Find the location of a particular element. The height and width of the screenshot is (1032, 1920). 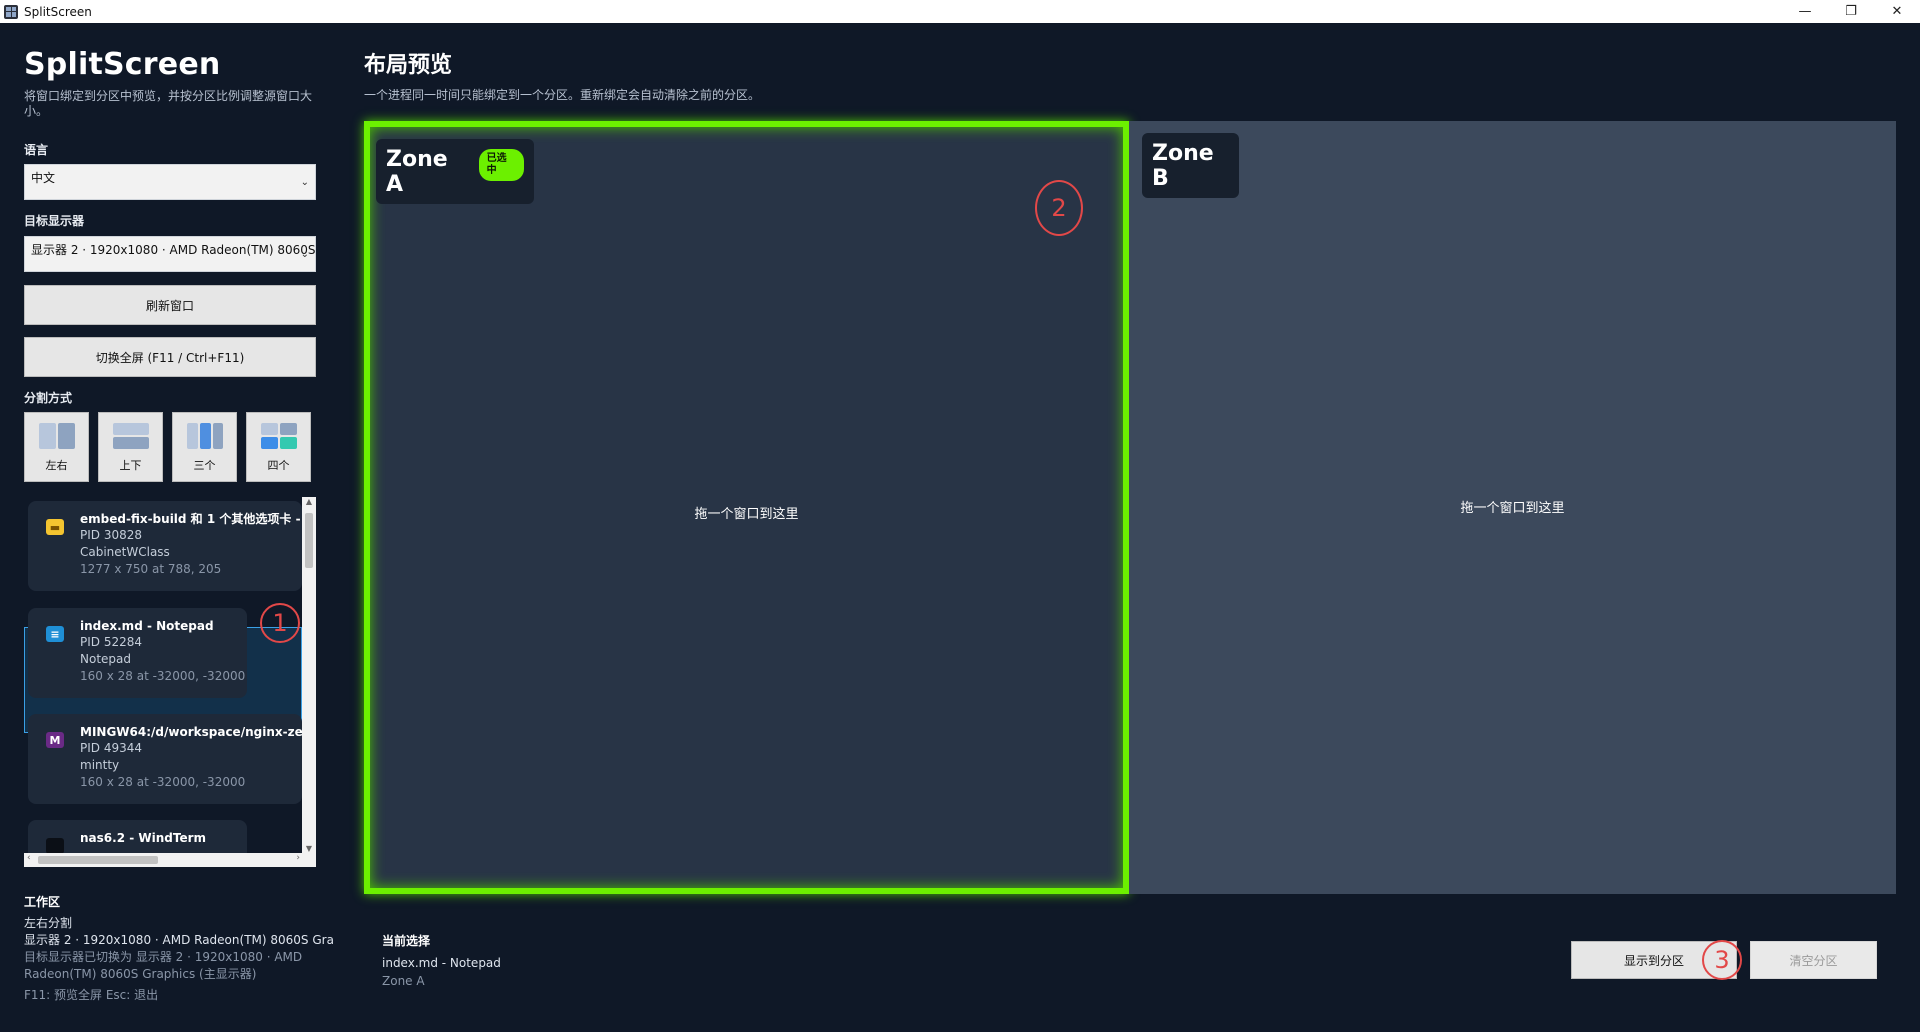

vertical-scrollbar: ▲ ▼ is located at coordinates (309, 675).